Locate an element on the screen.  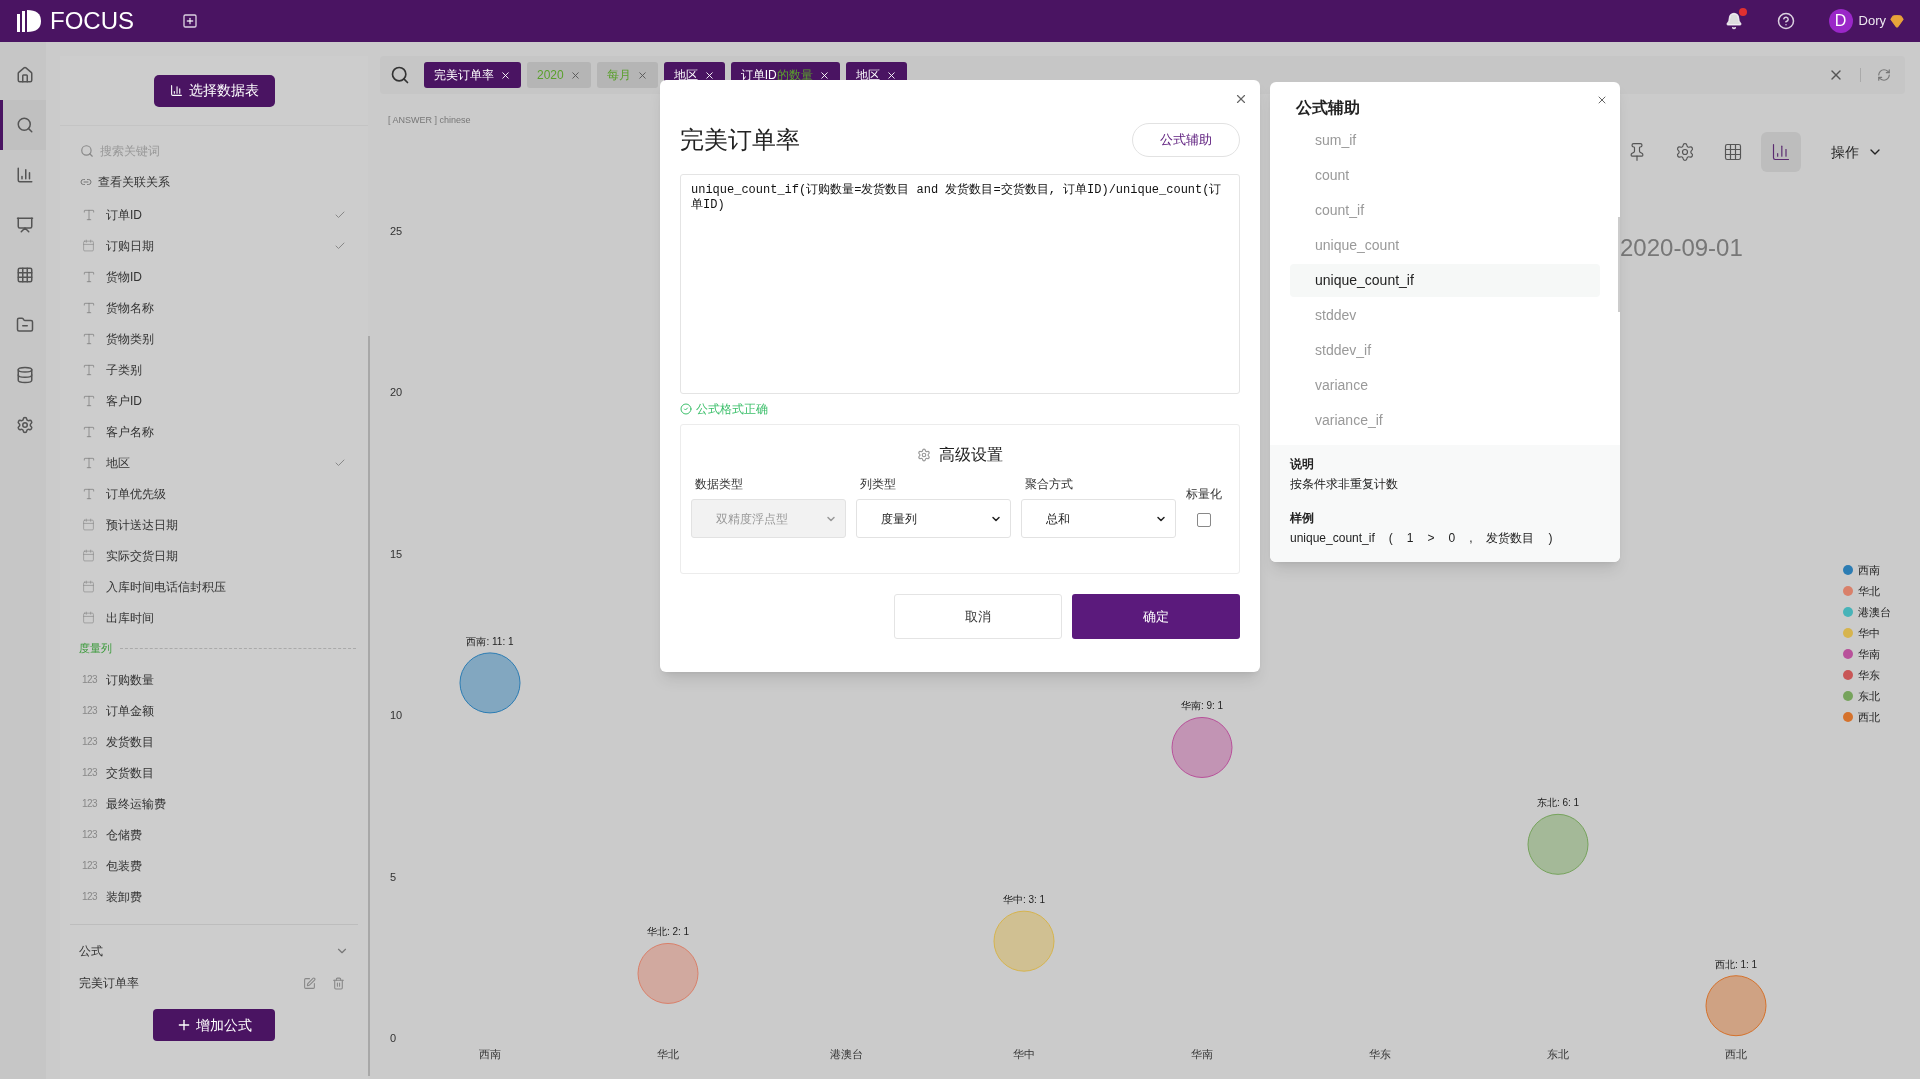
legend-label: 西南 is located at coordinates (1869, 570).